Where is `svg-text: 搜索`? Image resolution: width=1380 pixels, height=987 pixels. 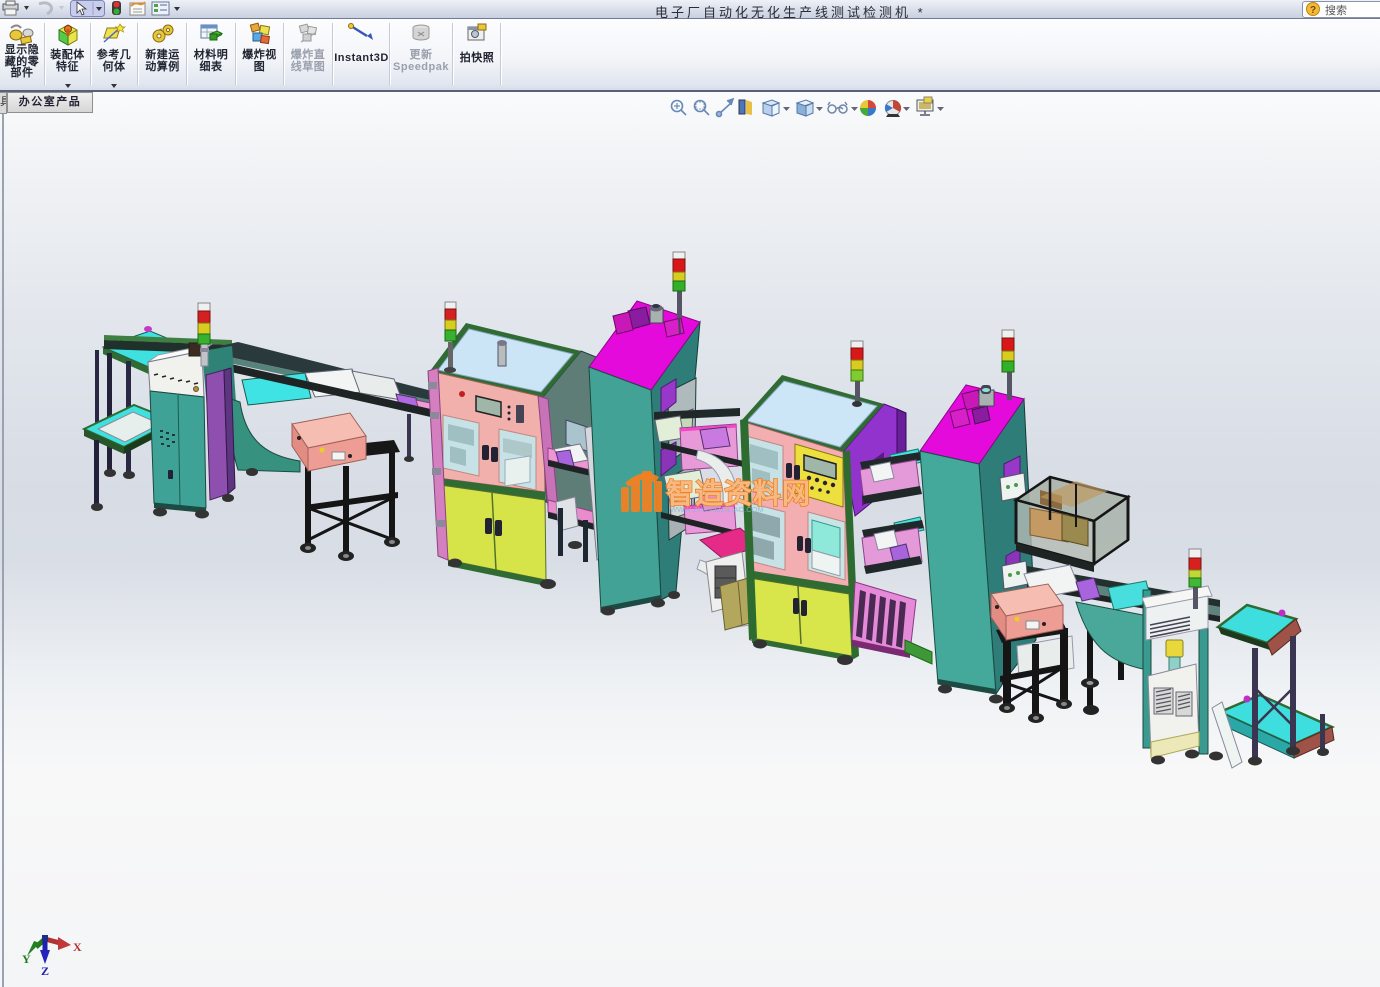
svg-text: 搜索 is located at coordinates (1336, 10).